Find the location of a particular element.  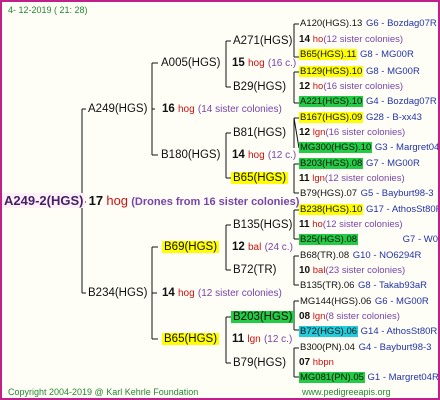

gen2-a005-unit: hog is located at coordinates (256, 63).